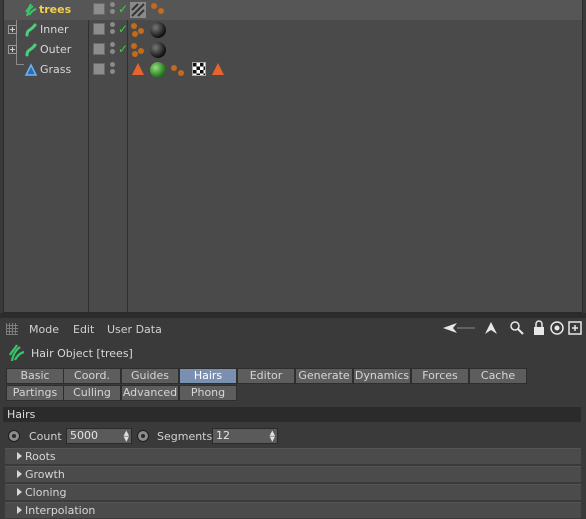 This screenshot has height=519, width=586. Describe the element at coordinates (491, 328) in the screenshot. I see `up-arrow-icon` at that location.